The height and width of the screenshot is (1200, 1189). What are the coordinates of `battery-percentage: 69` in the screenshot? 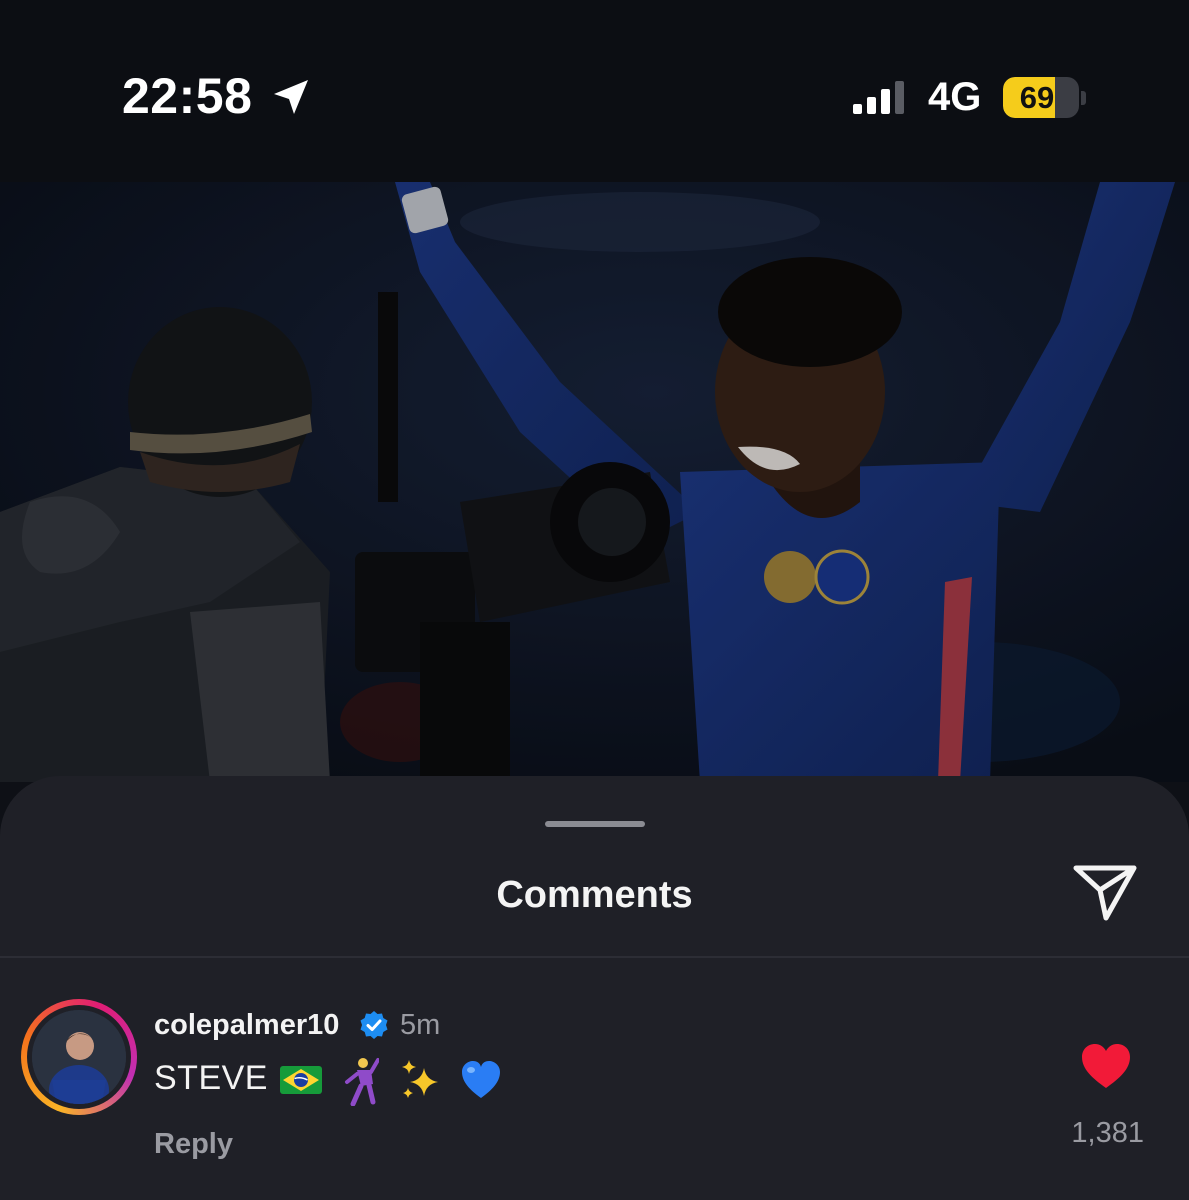 It's located at (1037, 97).